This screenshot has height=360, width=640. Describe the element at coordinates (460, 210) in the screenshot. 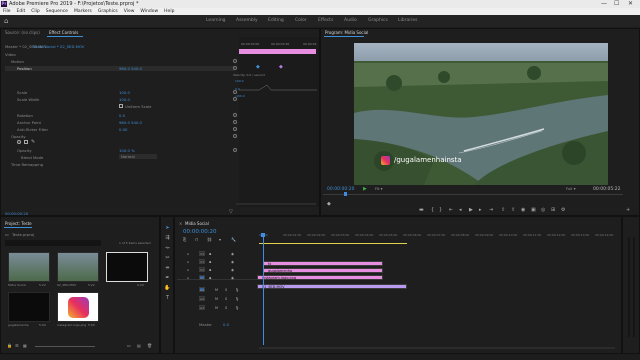

I see `step-back-icon: ◂` at that location.